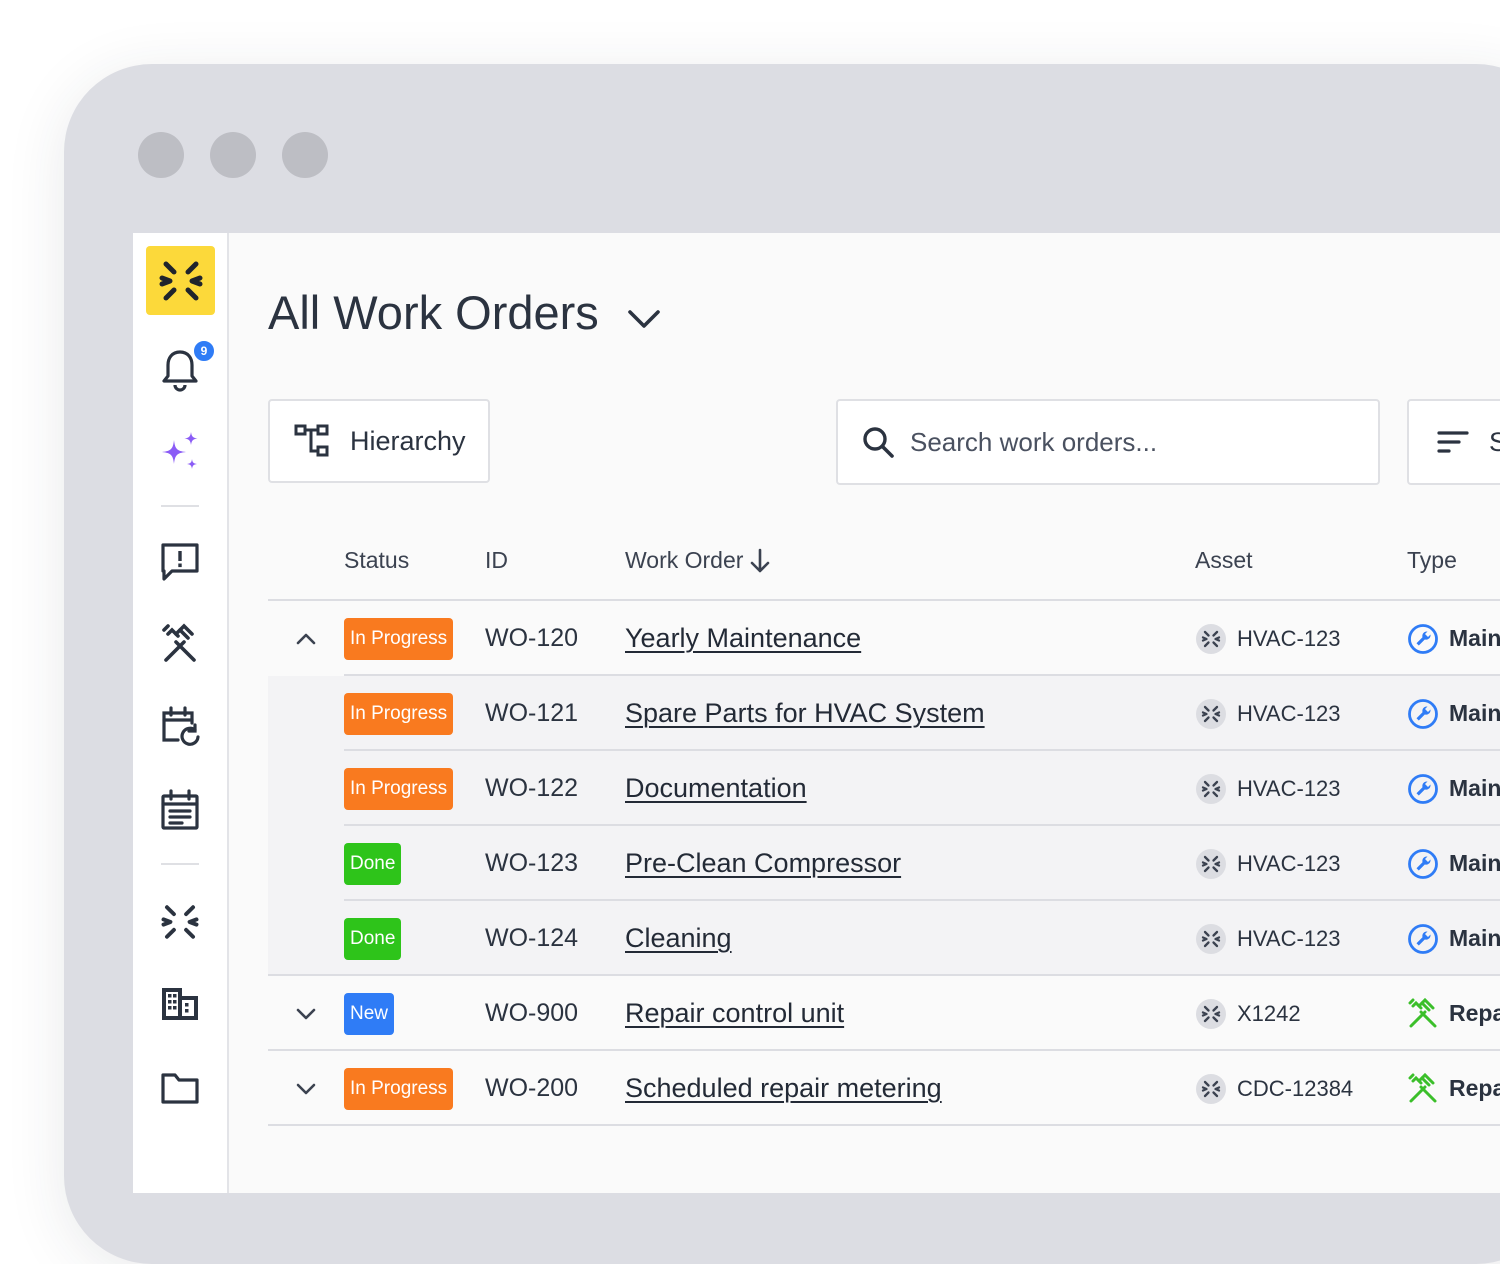 This screenshot has height=1264, width=1500. Describe the element at coordinates (180, 280) in the screenshot. I see `app-logo` at that location.